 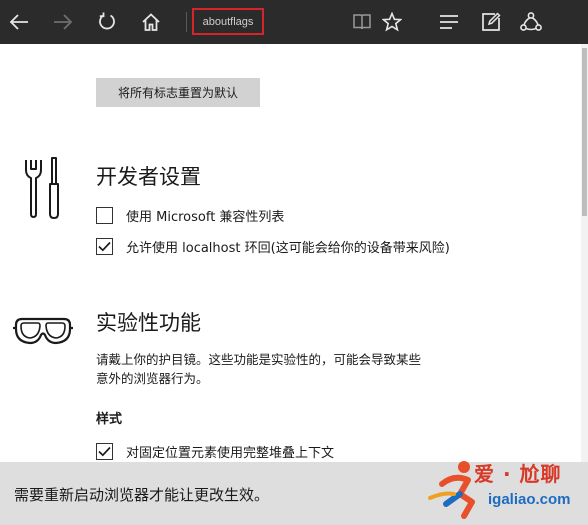 I want to click on watermark-domain: igaliao.com, so click(x=529, y=499).